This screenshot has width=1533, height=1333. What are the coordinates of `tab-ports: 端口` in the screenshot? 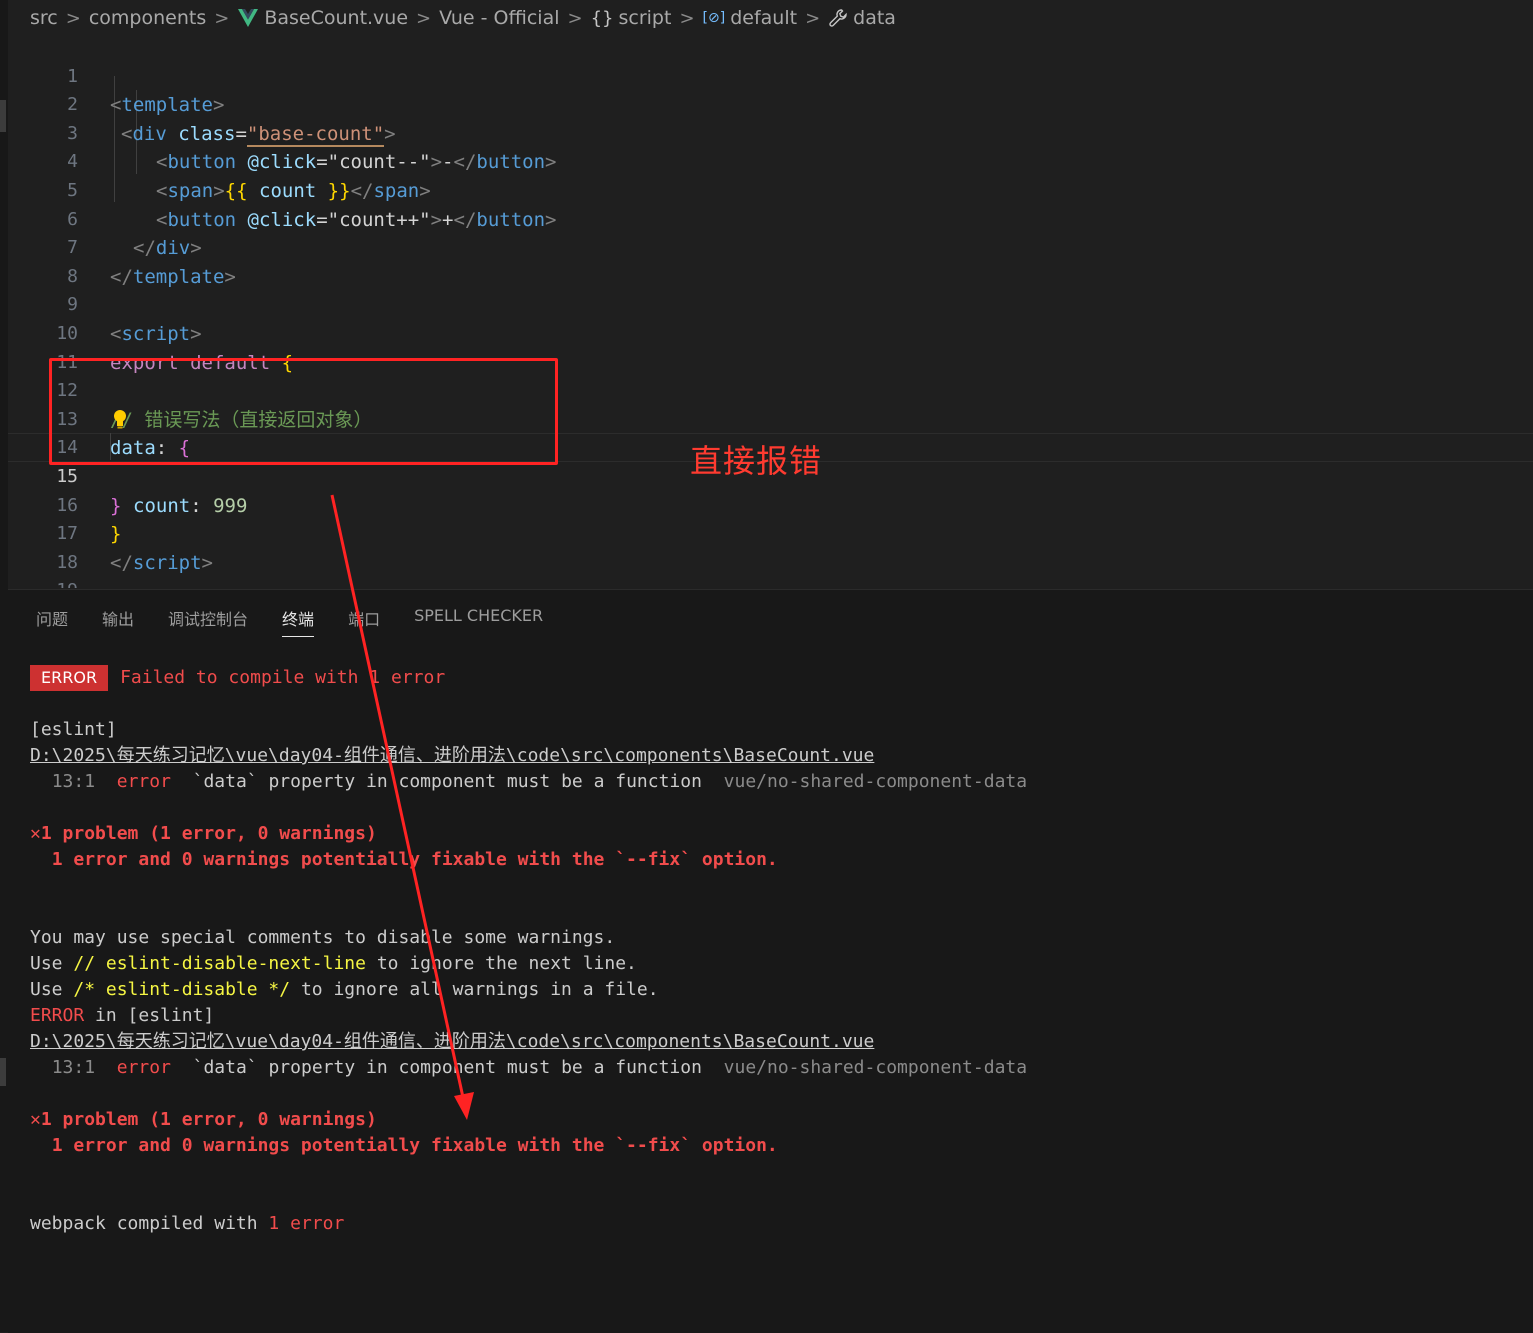 It's located at (364, 621).